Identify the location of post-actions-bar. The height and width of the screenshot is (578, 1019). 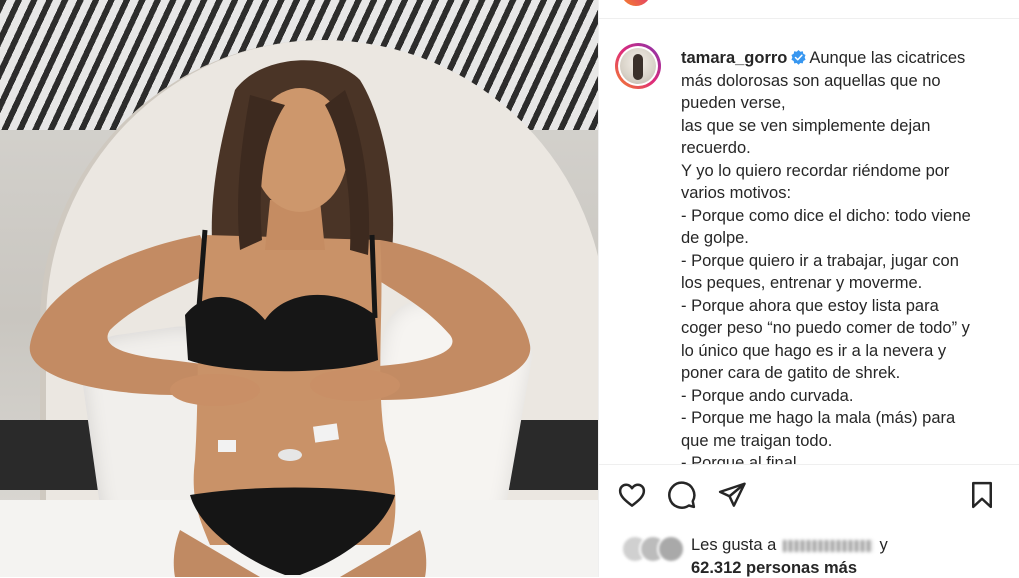
(809, 498).